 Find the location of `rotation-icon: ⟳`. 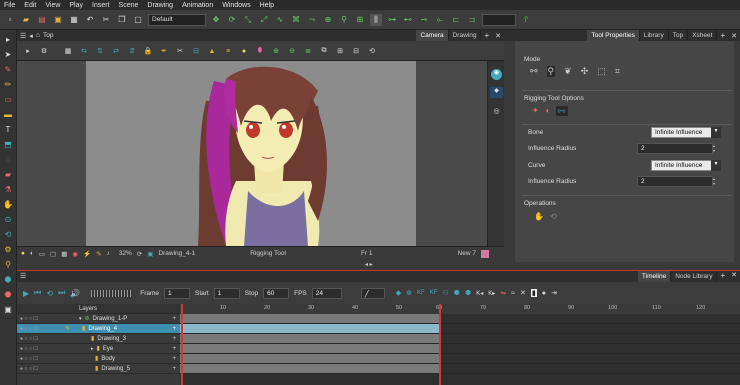

rotation-icon: ⟳ is located at coordinates (139, 254).